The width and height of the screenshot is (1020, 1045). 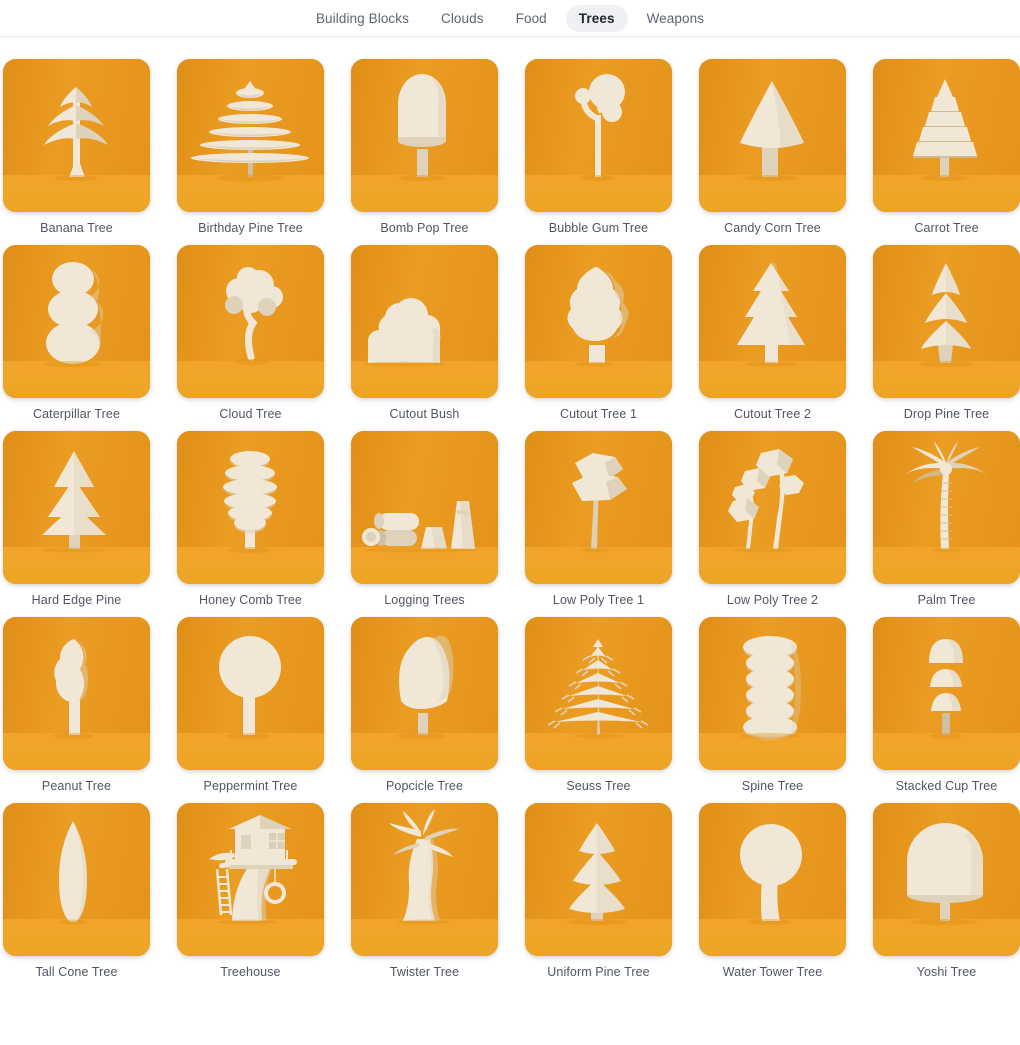 I want to click on asset-card: Seuss Tree, so click(x=598, y=705).